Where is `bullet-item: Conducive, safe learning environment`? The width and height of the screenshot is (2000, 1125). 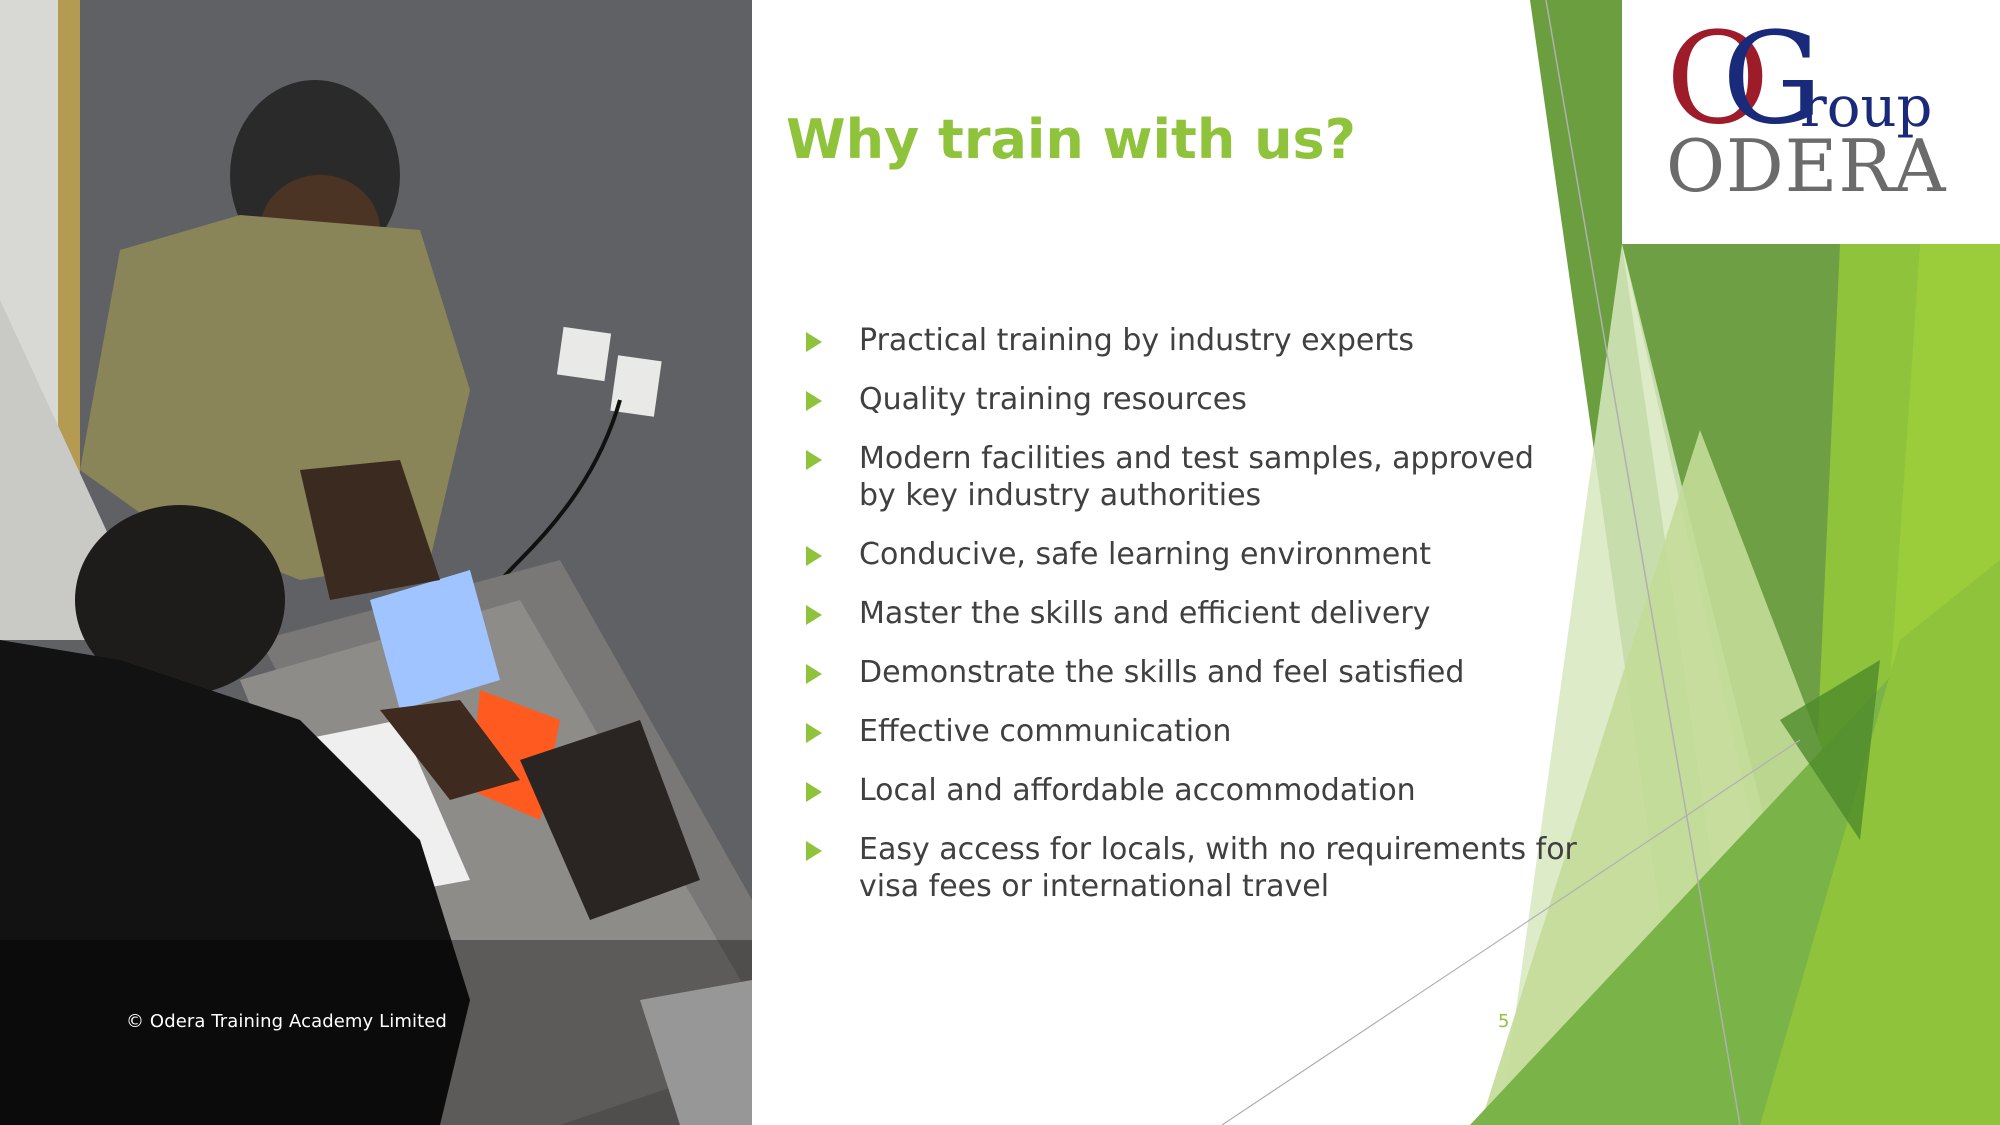 bullet-item: Conducive, safe learning environment is located at coordinates (1190, 554).